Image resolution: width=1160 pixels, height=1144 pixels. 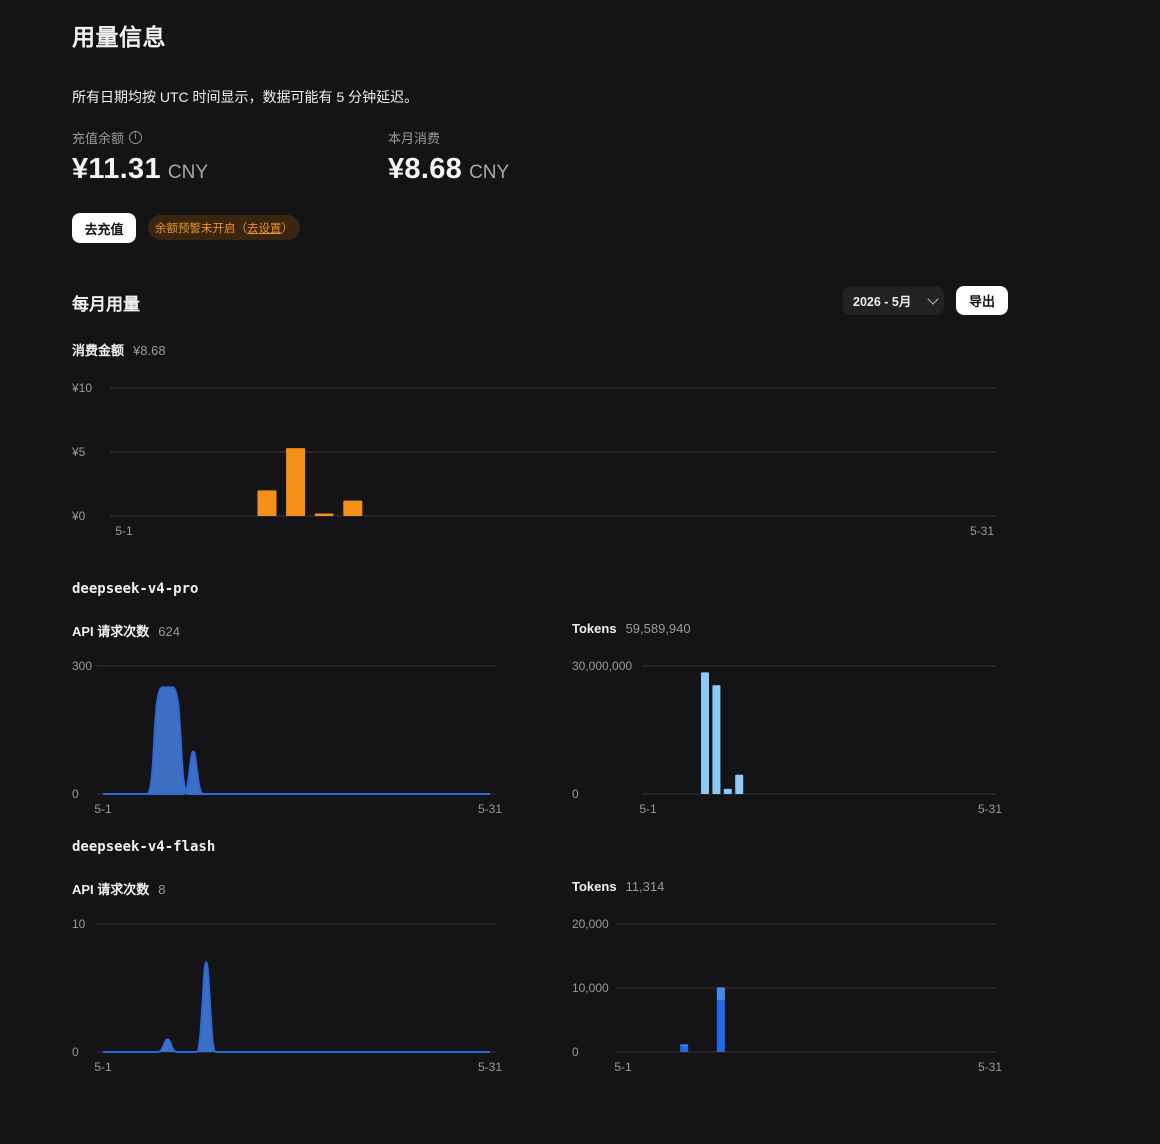 I want to click on flash-requests-line, so click(x=296, y=1007).